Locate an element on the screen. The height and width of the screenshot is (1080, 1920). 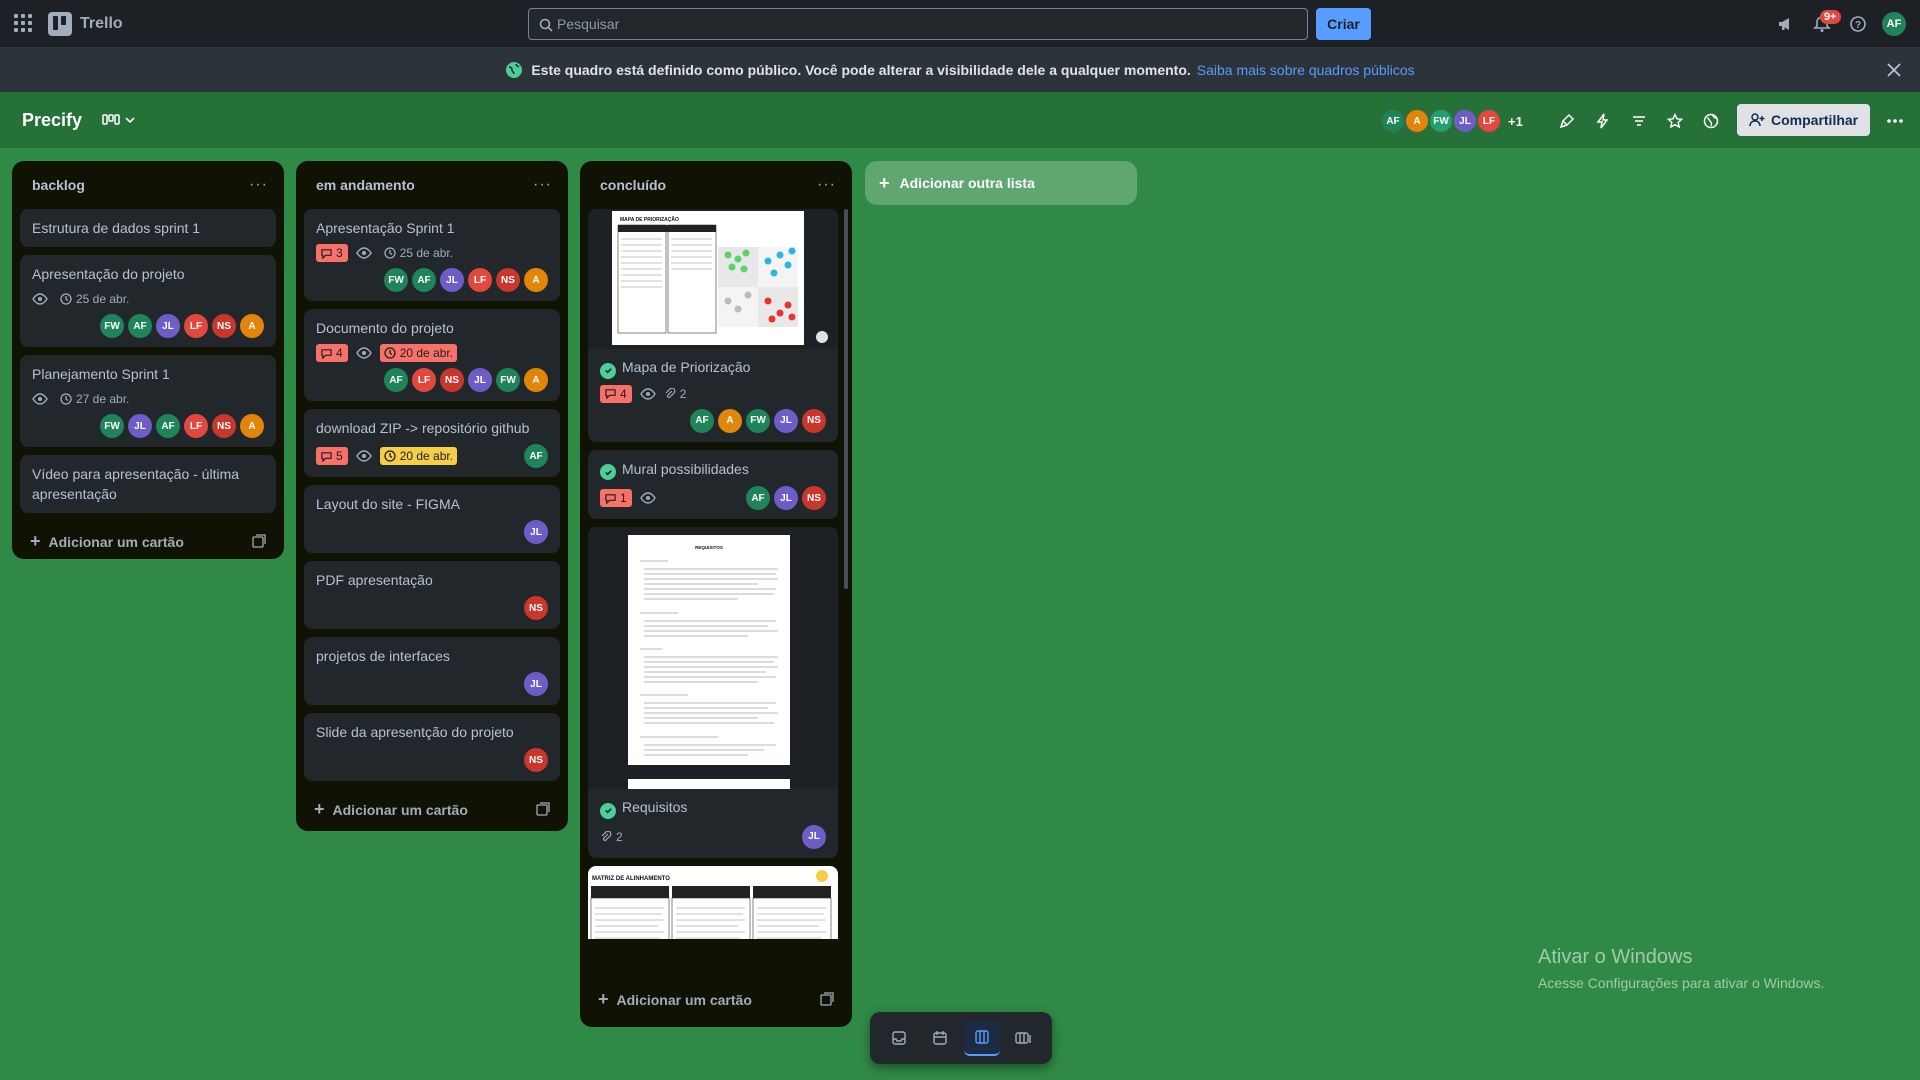
board-view-switcher is located at coordinates (119, 120).